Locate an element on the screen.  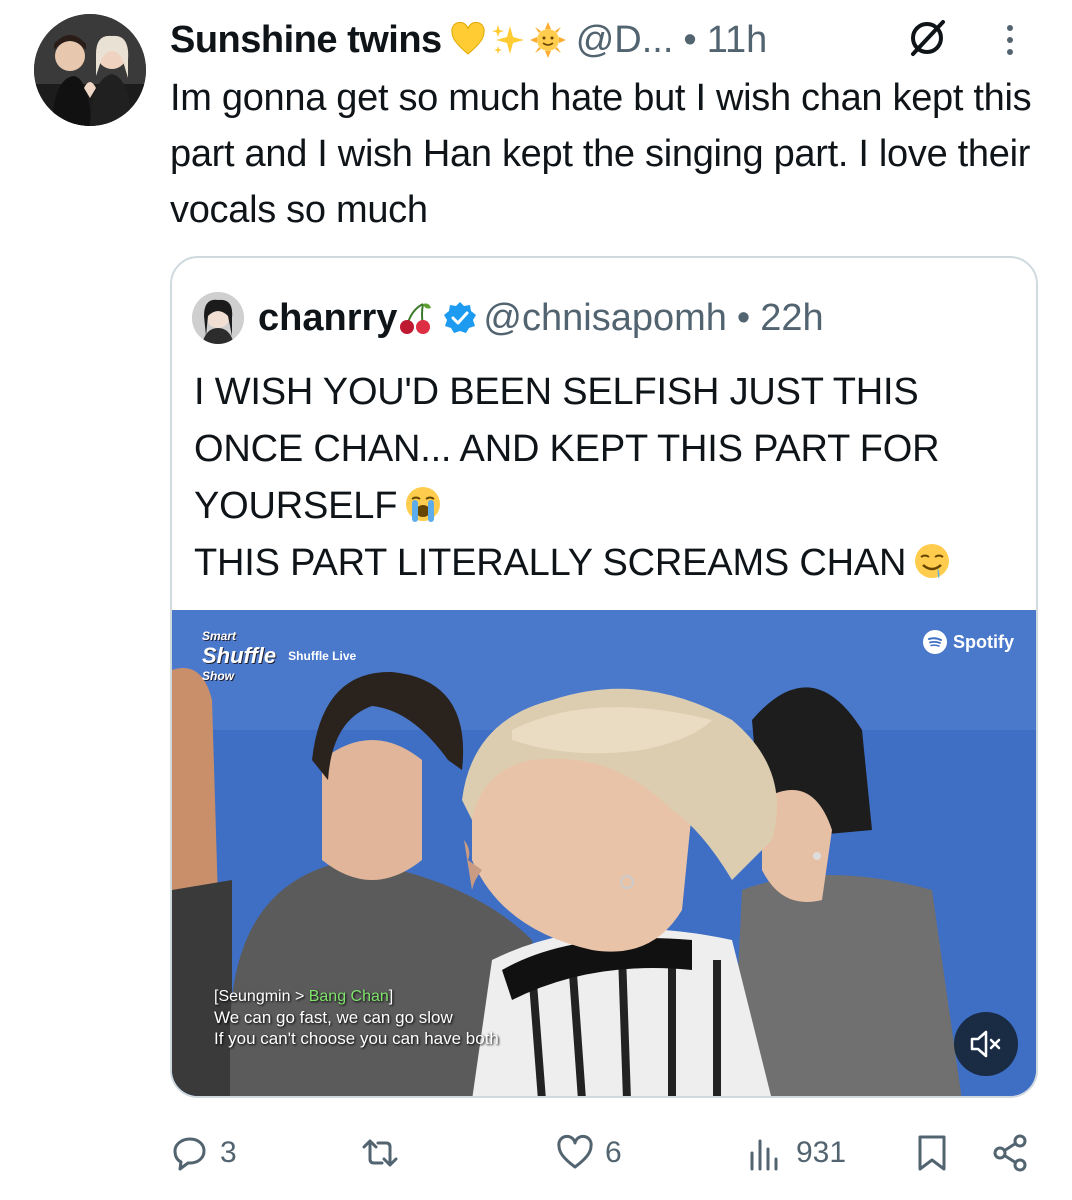
more-options-icon is located at coordinates (1010, 40).